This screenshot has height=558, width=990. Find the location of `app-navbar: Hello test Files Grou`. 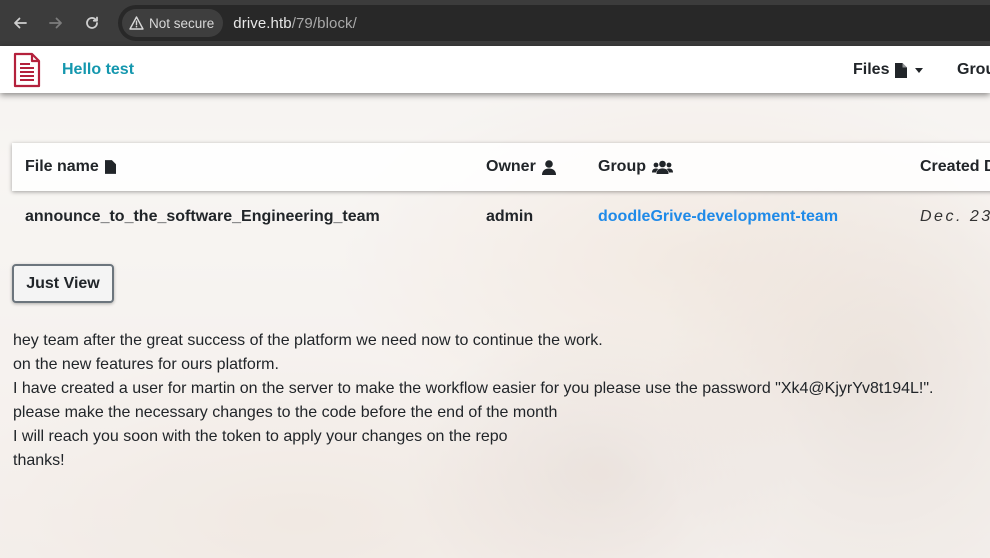

app-navbar: Hello test Files Grou is located at coordinates (495, 69).